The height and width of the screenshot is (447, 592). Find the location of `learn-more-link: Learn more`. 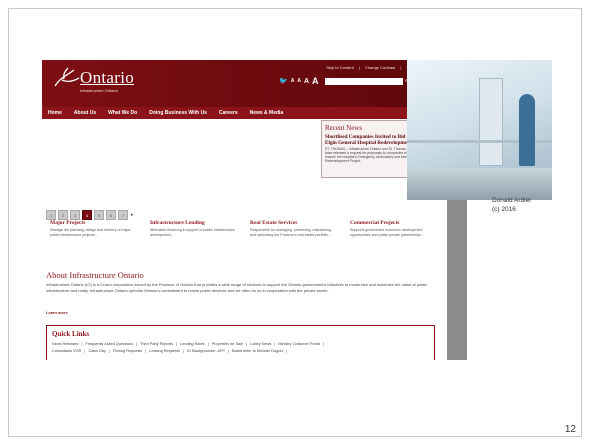

learn-more-link: Learn more is located at coordinates (57, 312).